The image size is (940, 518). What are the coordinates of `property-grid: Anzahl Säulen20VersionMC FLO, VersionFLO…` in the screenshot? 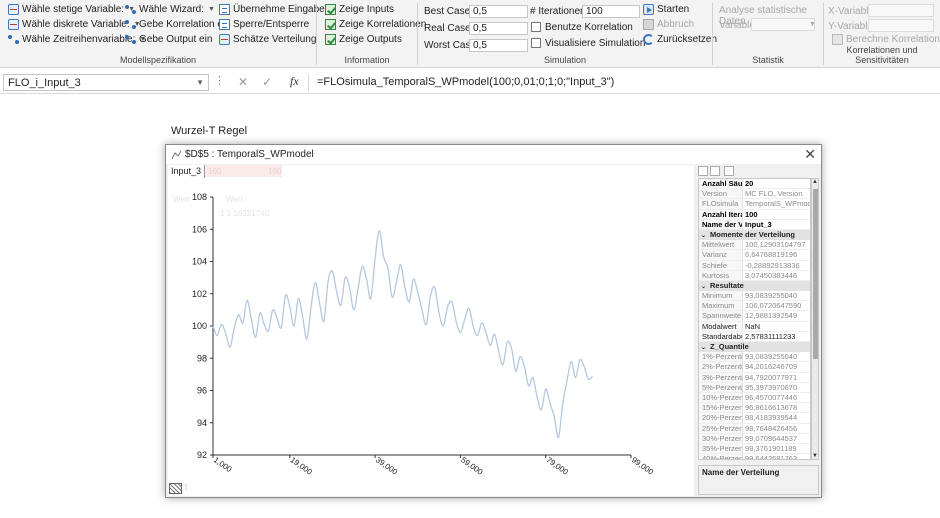 It's located at (754, 319).